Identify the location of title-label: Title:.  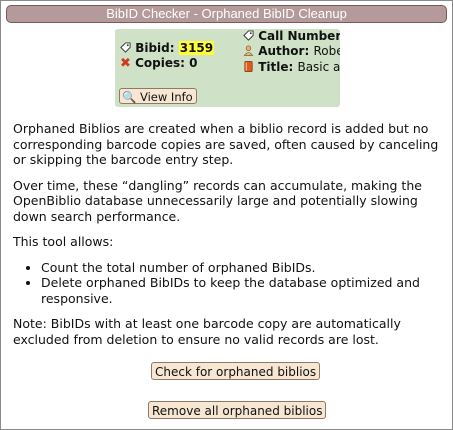
(276, 67).